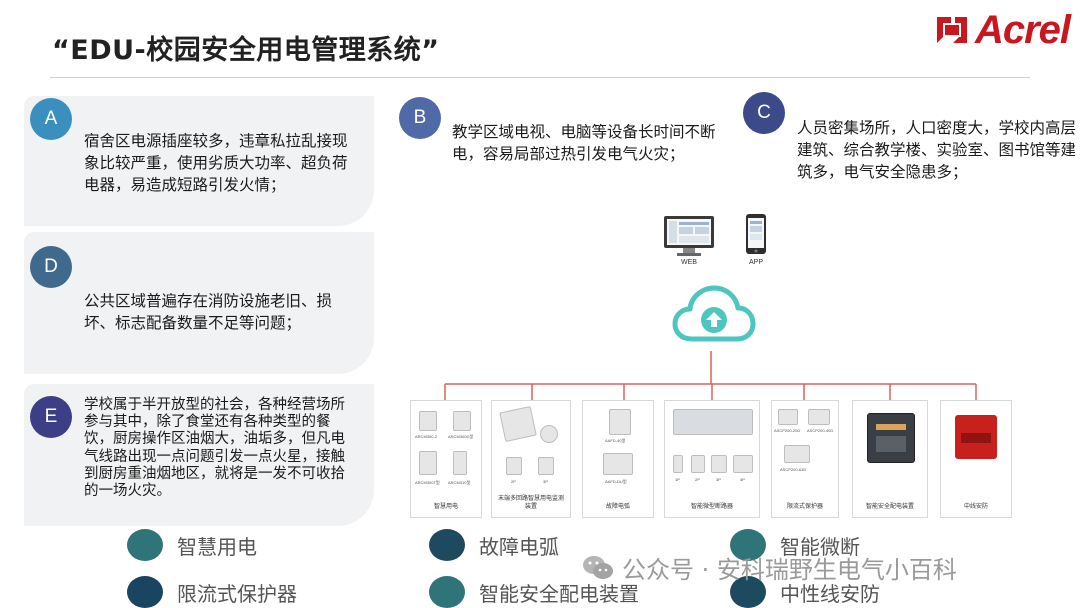 This screenshot has height=608, width=1080. I want to click on breaker-strip, so click(713, 422).